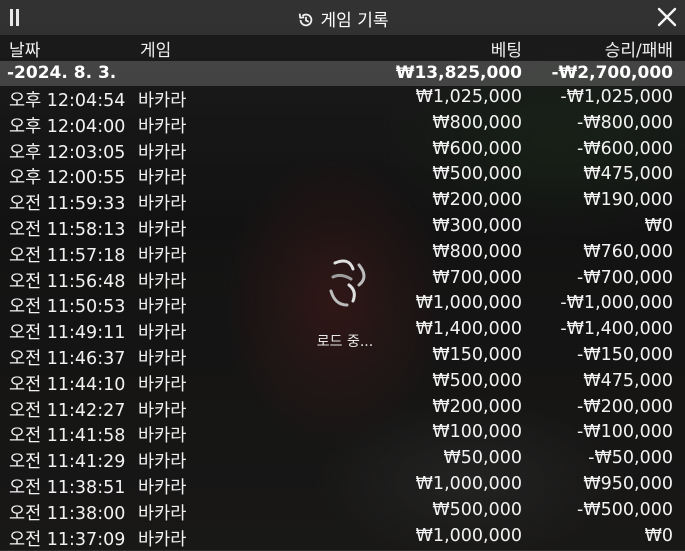 This screenshot has width=685, height=551. What do you see at coordinates (625, 406) in the screenshot?
I see `row-result: -₩200,000` at bounding box center [625, 406].